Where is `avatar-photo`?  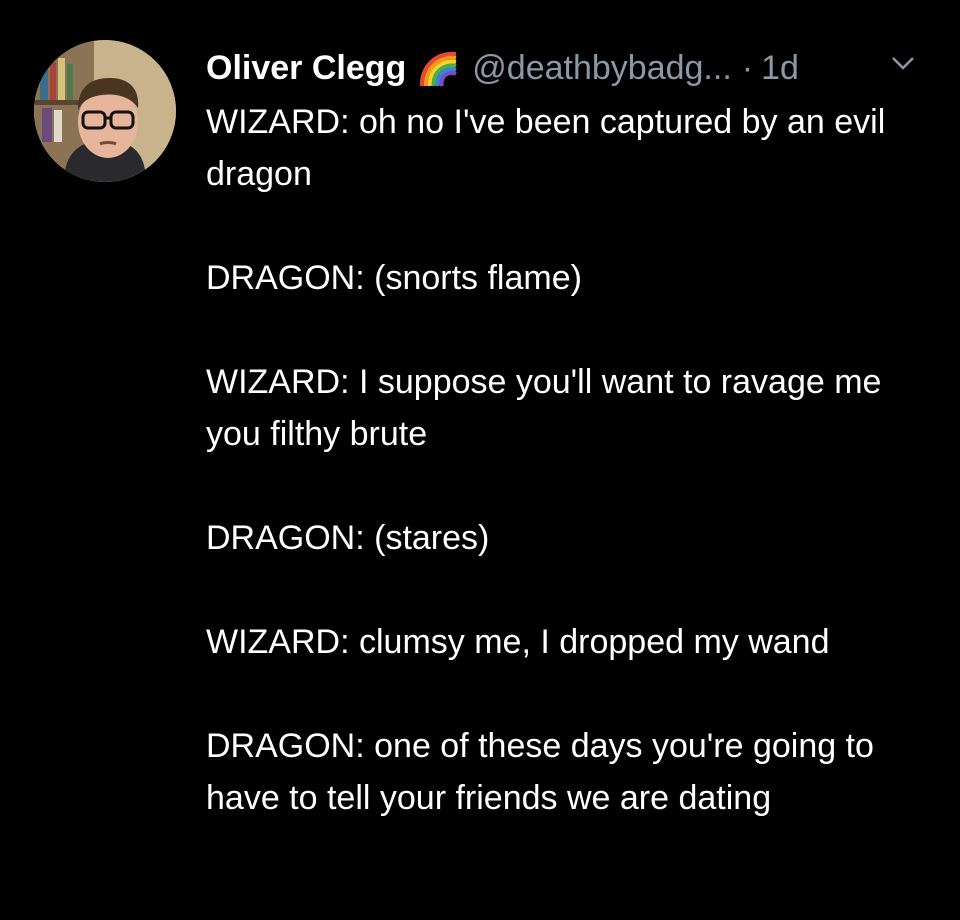
avatar-photo is located at coordinates (105, 111).